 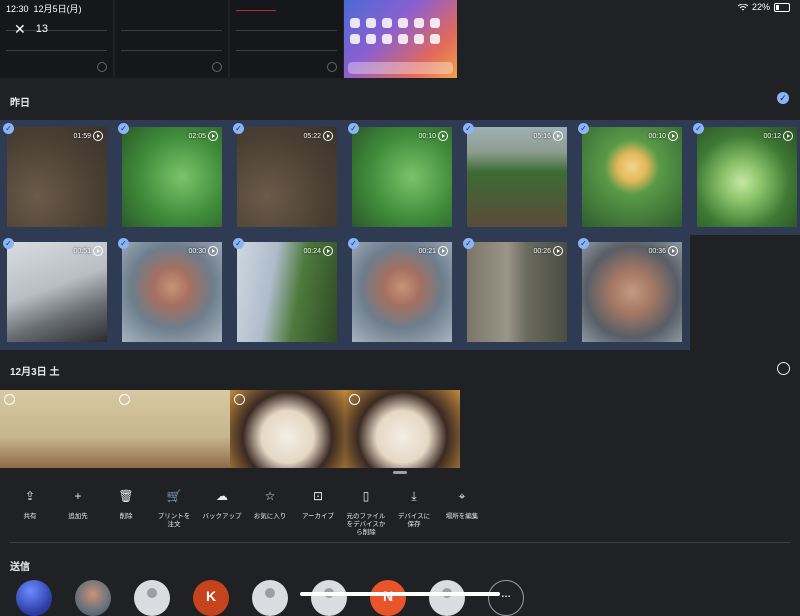 I want to click on video-duration: 00:24, so click(x=318, y=251).